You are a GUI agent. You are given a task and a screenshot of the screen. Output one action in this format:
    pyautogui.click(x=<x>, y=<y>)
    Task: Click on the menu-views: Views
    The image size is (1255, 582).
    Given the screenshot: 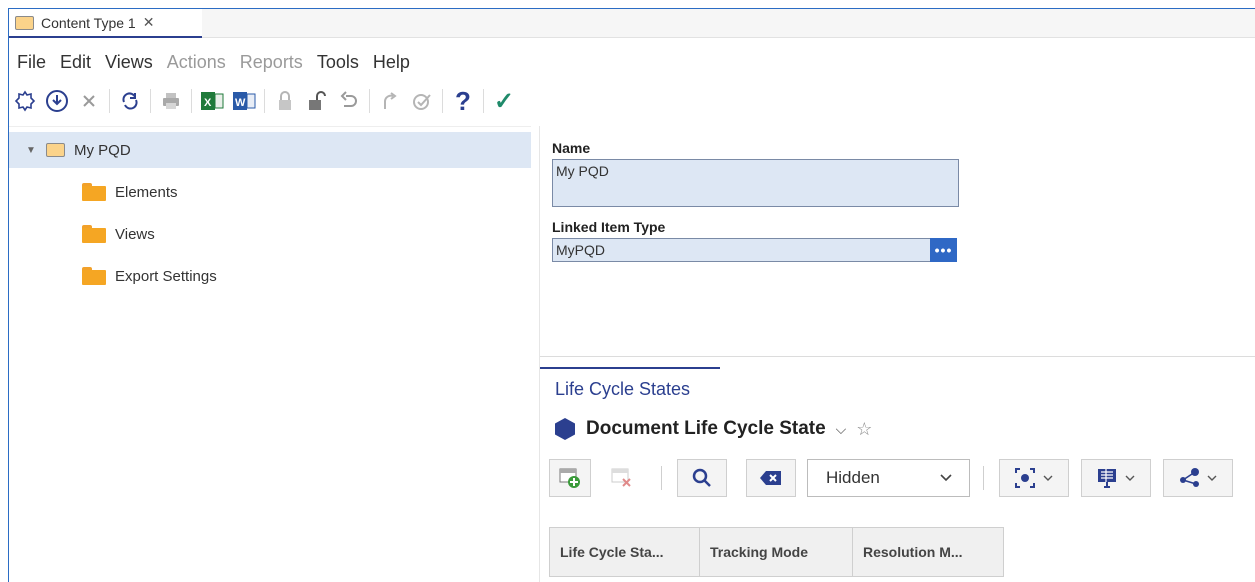 What is the action you would take?
    pyautogui.click(x=129, y=62)
    